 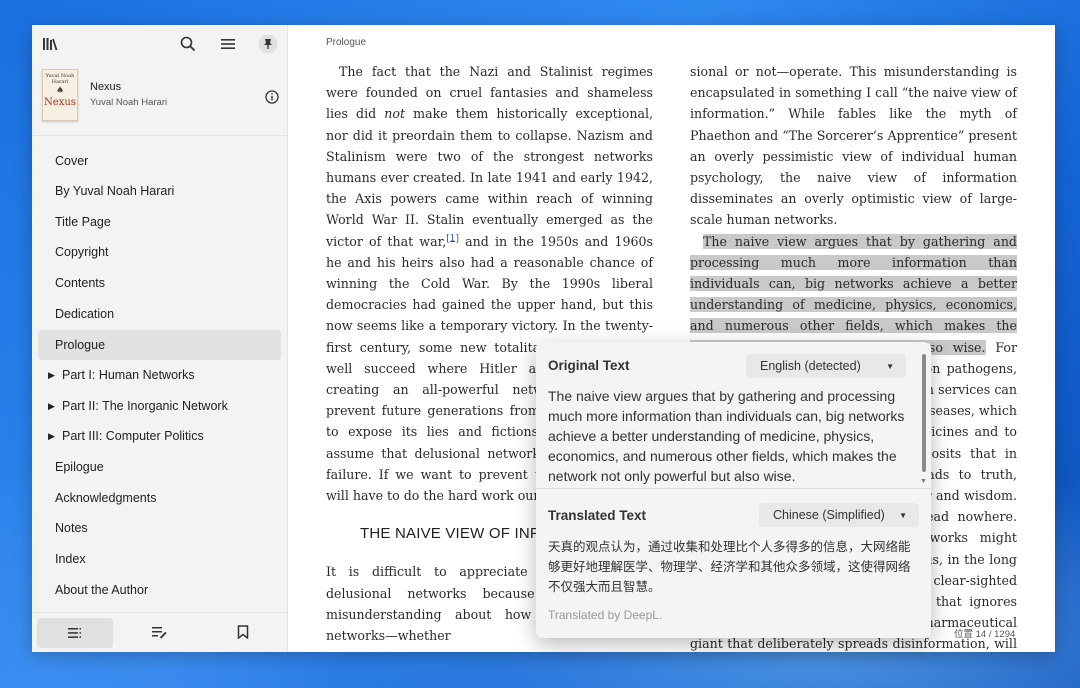 What do you see at coordinates (102, 590) in the screenshot?
I see `toc-item-label: About the Author` at bounding box center [102, 590].